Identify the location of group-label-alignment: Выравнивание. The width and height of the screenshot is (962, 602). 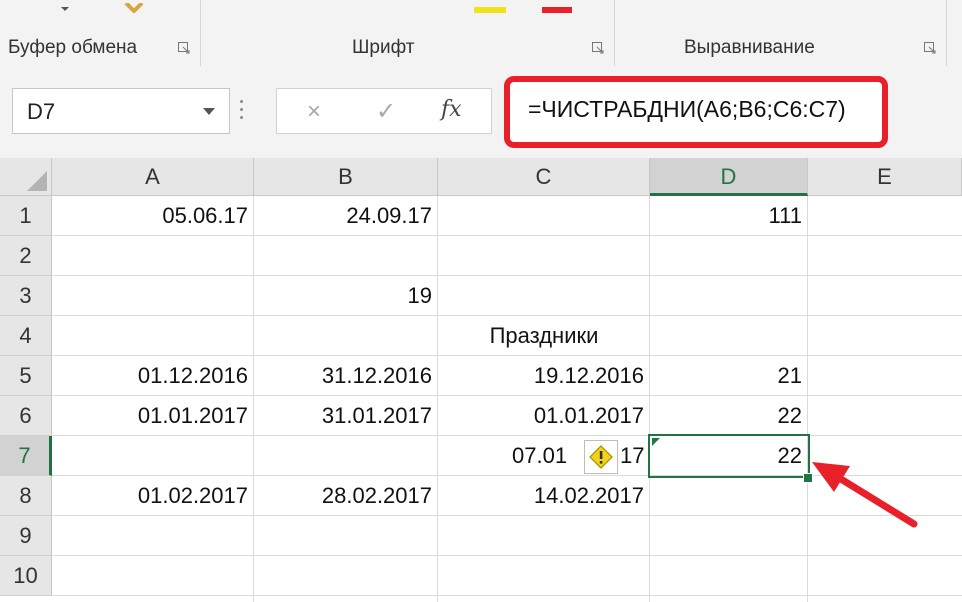
(749, 47).